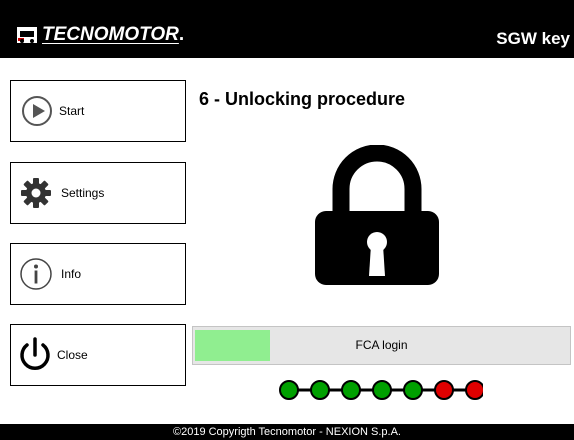 The image size is (574, 440). What do you see at coordinates (98, 274) in the screenshot?
I see `info-button: Info` at bounding box center [98, 274].